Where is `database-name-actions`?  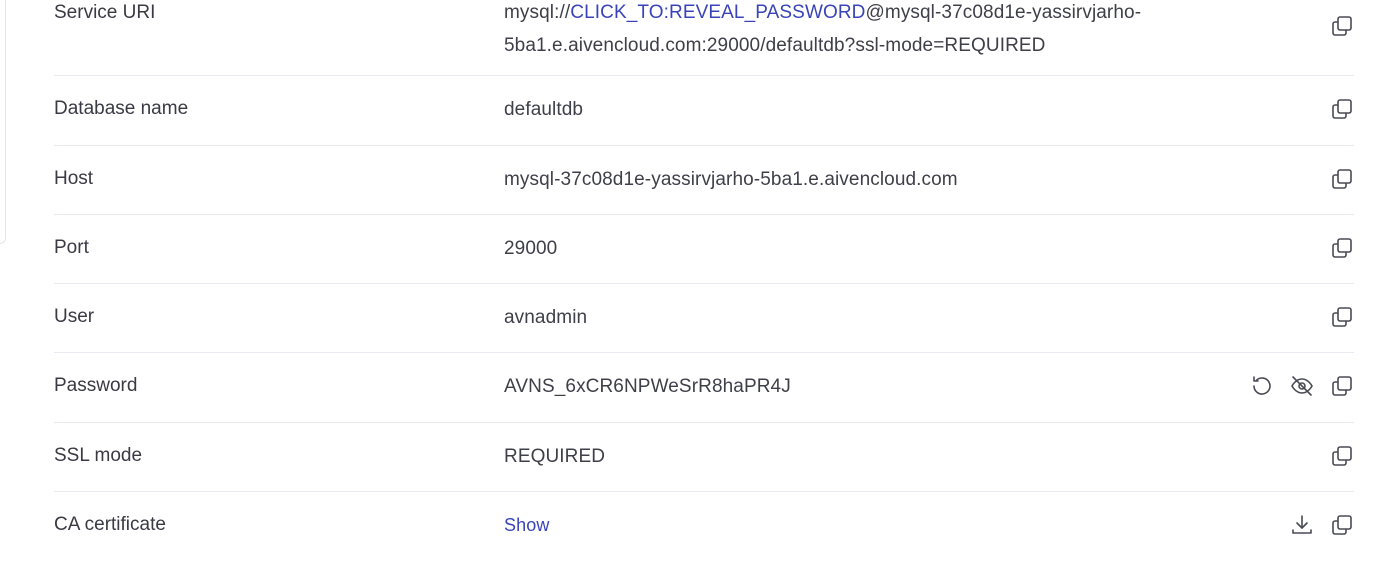 database-name-actions is located at coordinates (1342, 109).